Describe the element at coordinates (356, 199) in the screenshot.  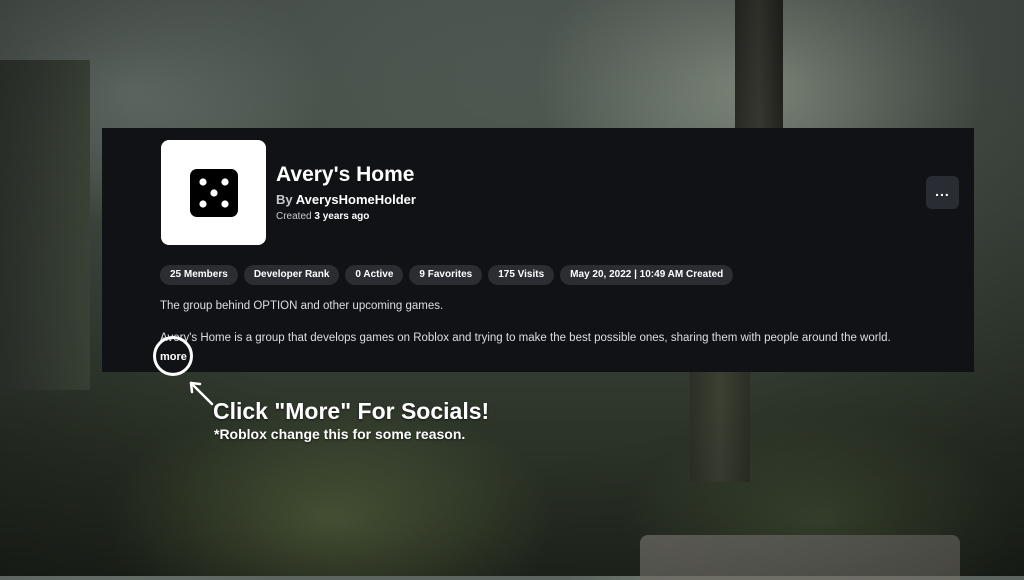
I see `owner-link: AverysHomeHolder` at that location.